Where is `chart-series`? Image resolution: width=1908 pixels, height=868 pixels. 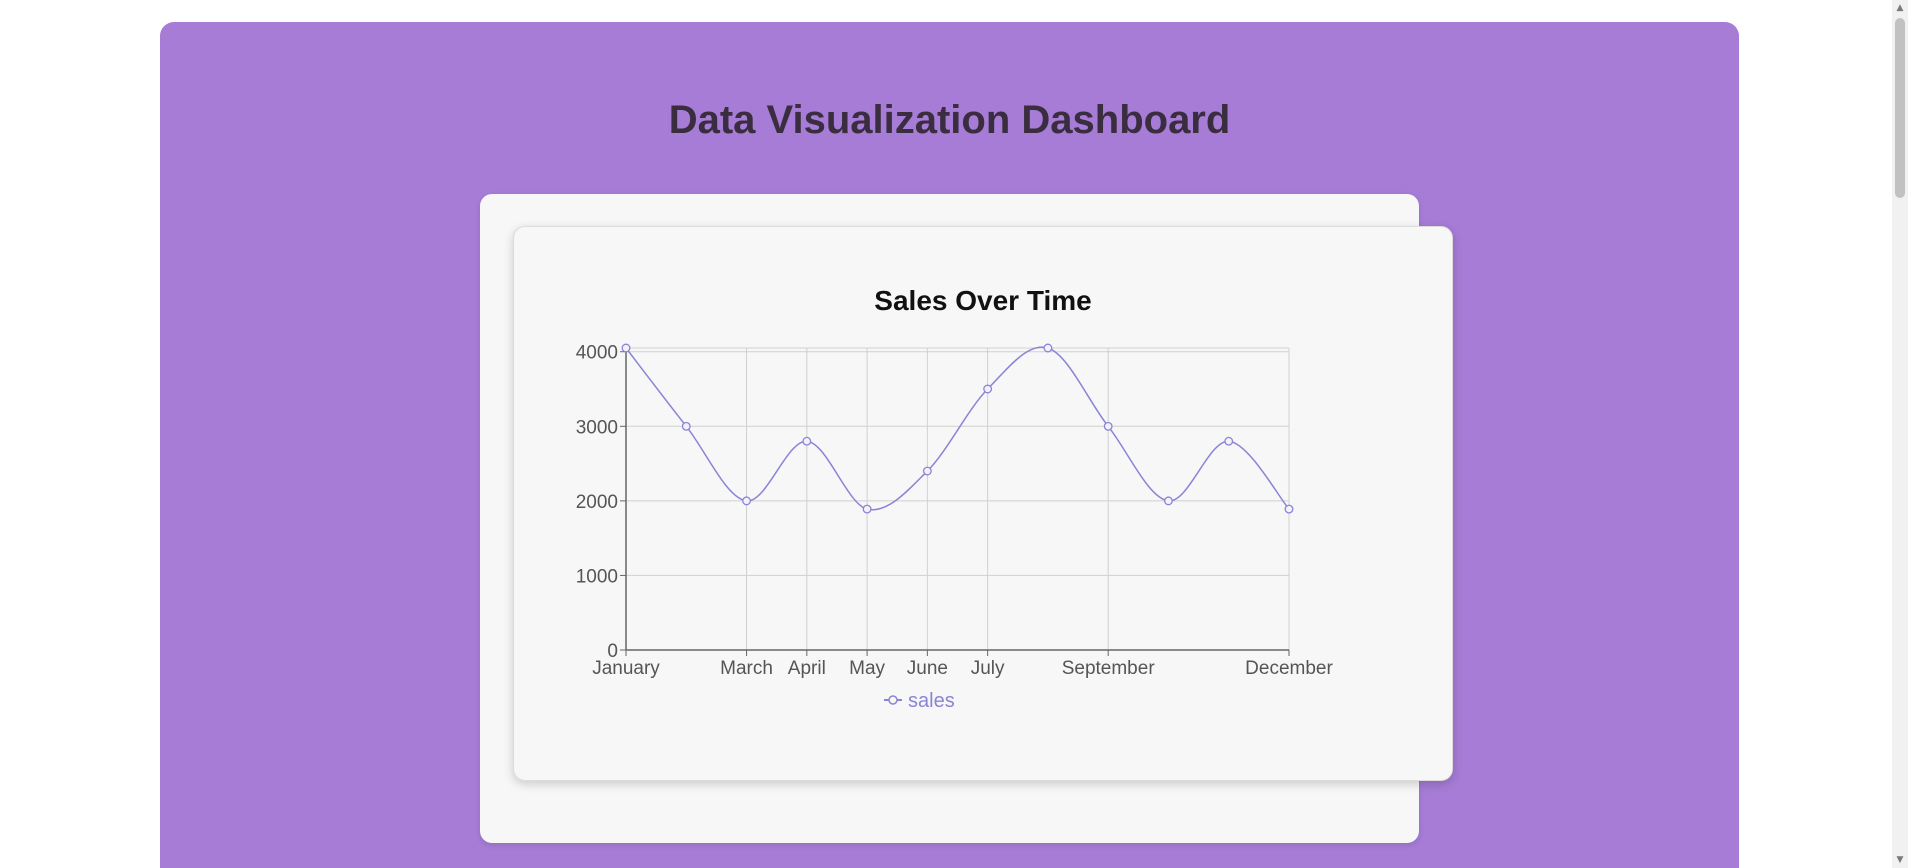
chart-series is located at coordinates (957, 428).